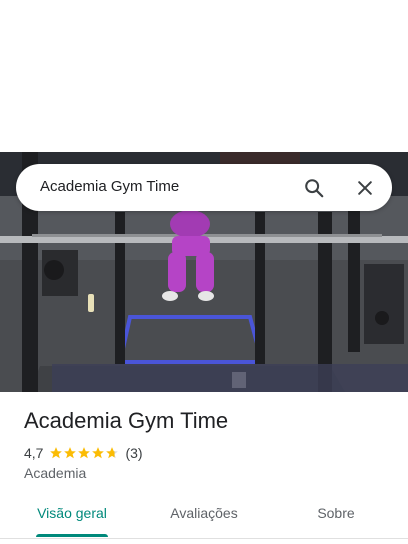 Image resolution: width=408 pixels, height=544 pixels. I want to click on close-icon, so click(365, 188).